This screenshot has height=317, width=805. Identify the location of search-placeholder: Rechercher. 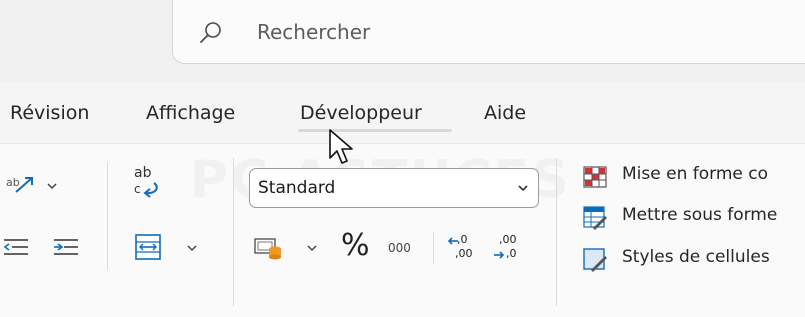
(314, 32).